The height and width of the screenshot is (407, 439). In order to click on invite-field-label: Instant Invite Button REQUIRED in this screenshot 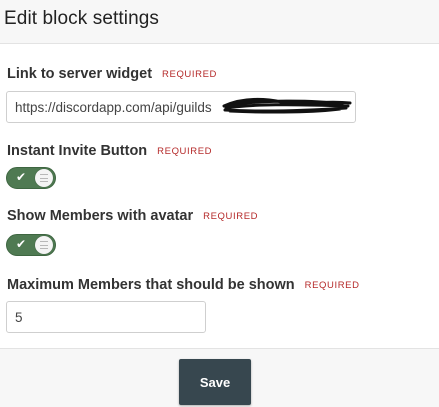, I will do `click(109, 151)`.